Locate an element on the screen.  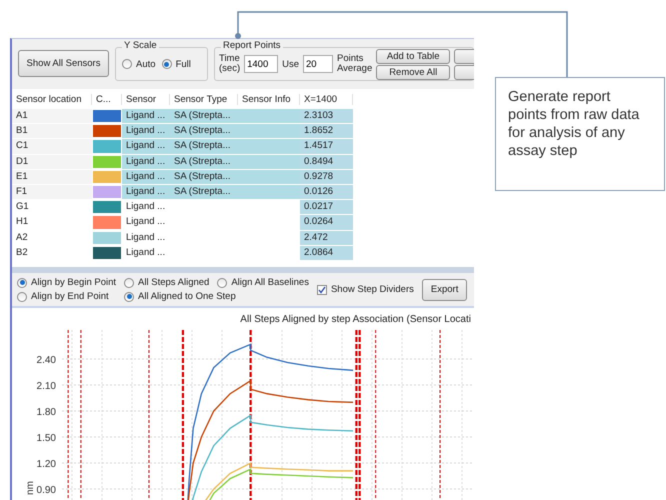
axis-title: nm is located at coordinates (30, 488).